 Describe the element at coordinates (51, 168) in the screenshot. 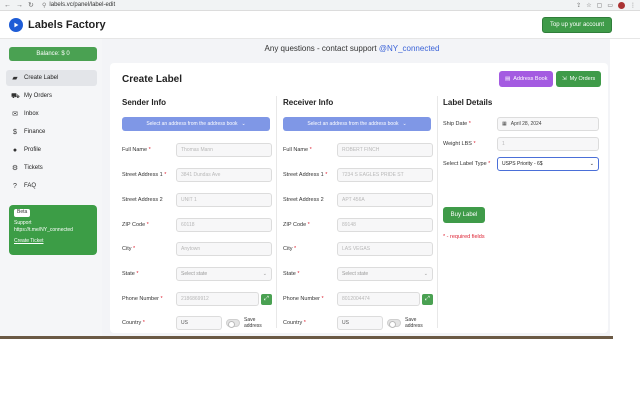

I see `sidebar-item-tickets: ⚙ Tickets` at that location.